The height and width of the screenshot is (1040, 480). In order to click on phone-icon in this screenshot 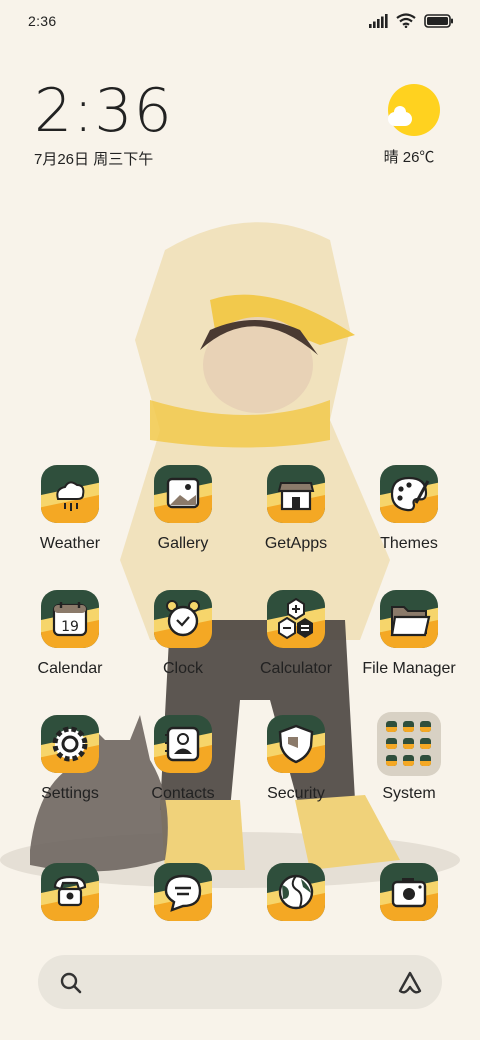, I will do `click(70, 892)`.